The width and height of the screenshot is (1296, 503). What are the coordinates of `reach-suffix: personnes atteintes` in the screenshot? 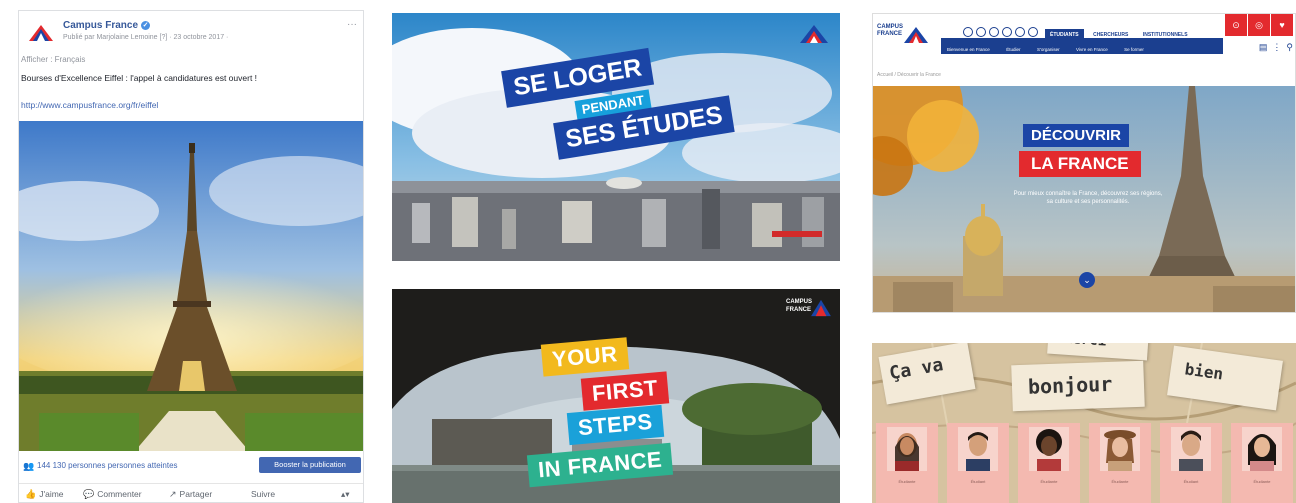 It's located at (141, 465).